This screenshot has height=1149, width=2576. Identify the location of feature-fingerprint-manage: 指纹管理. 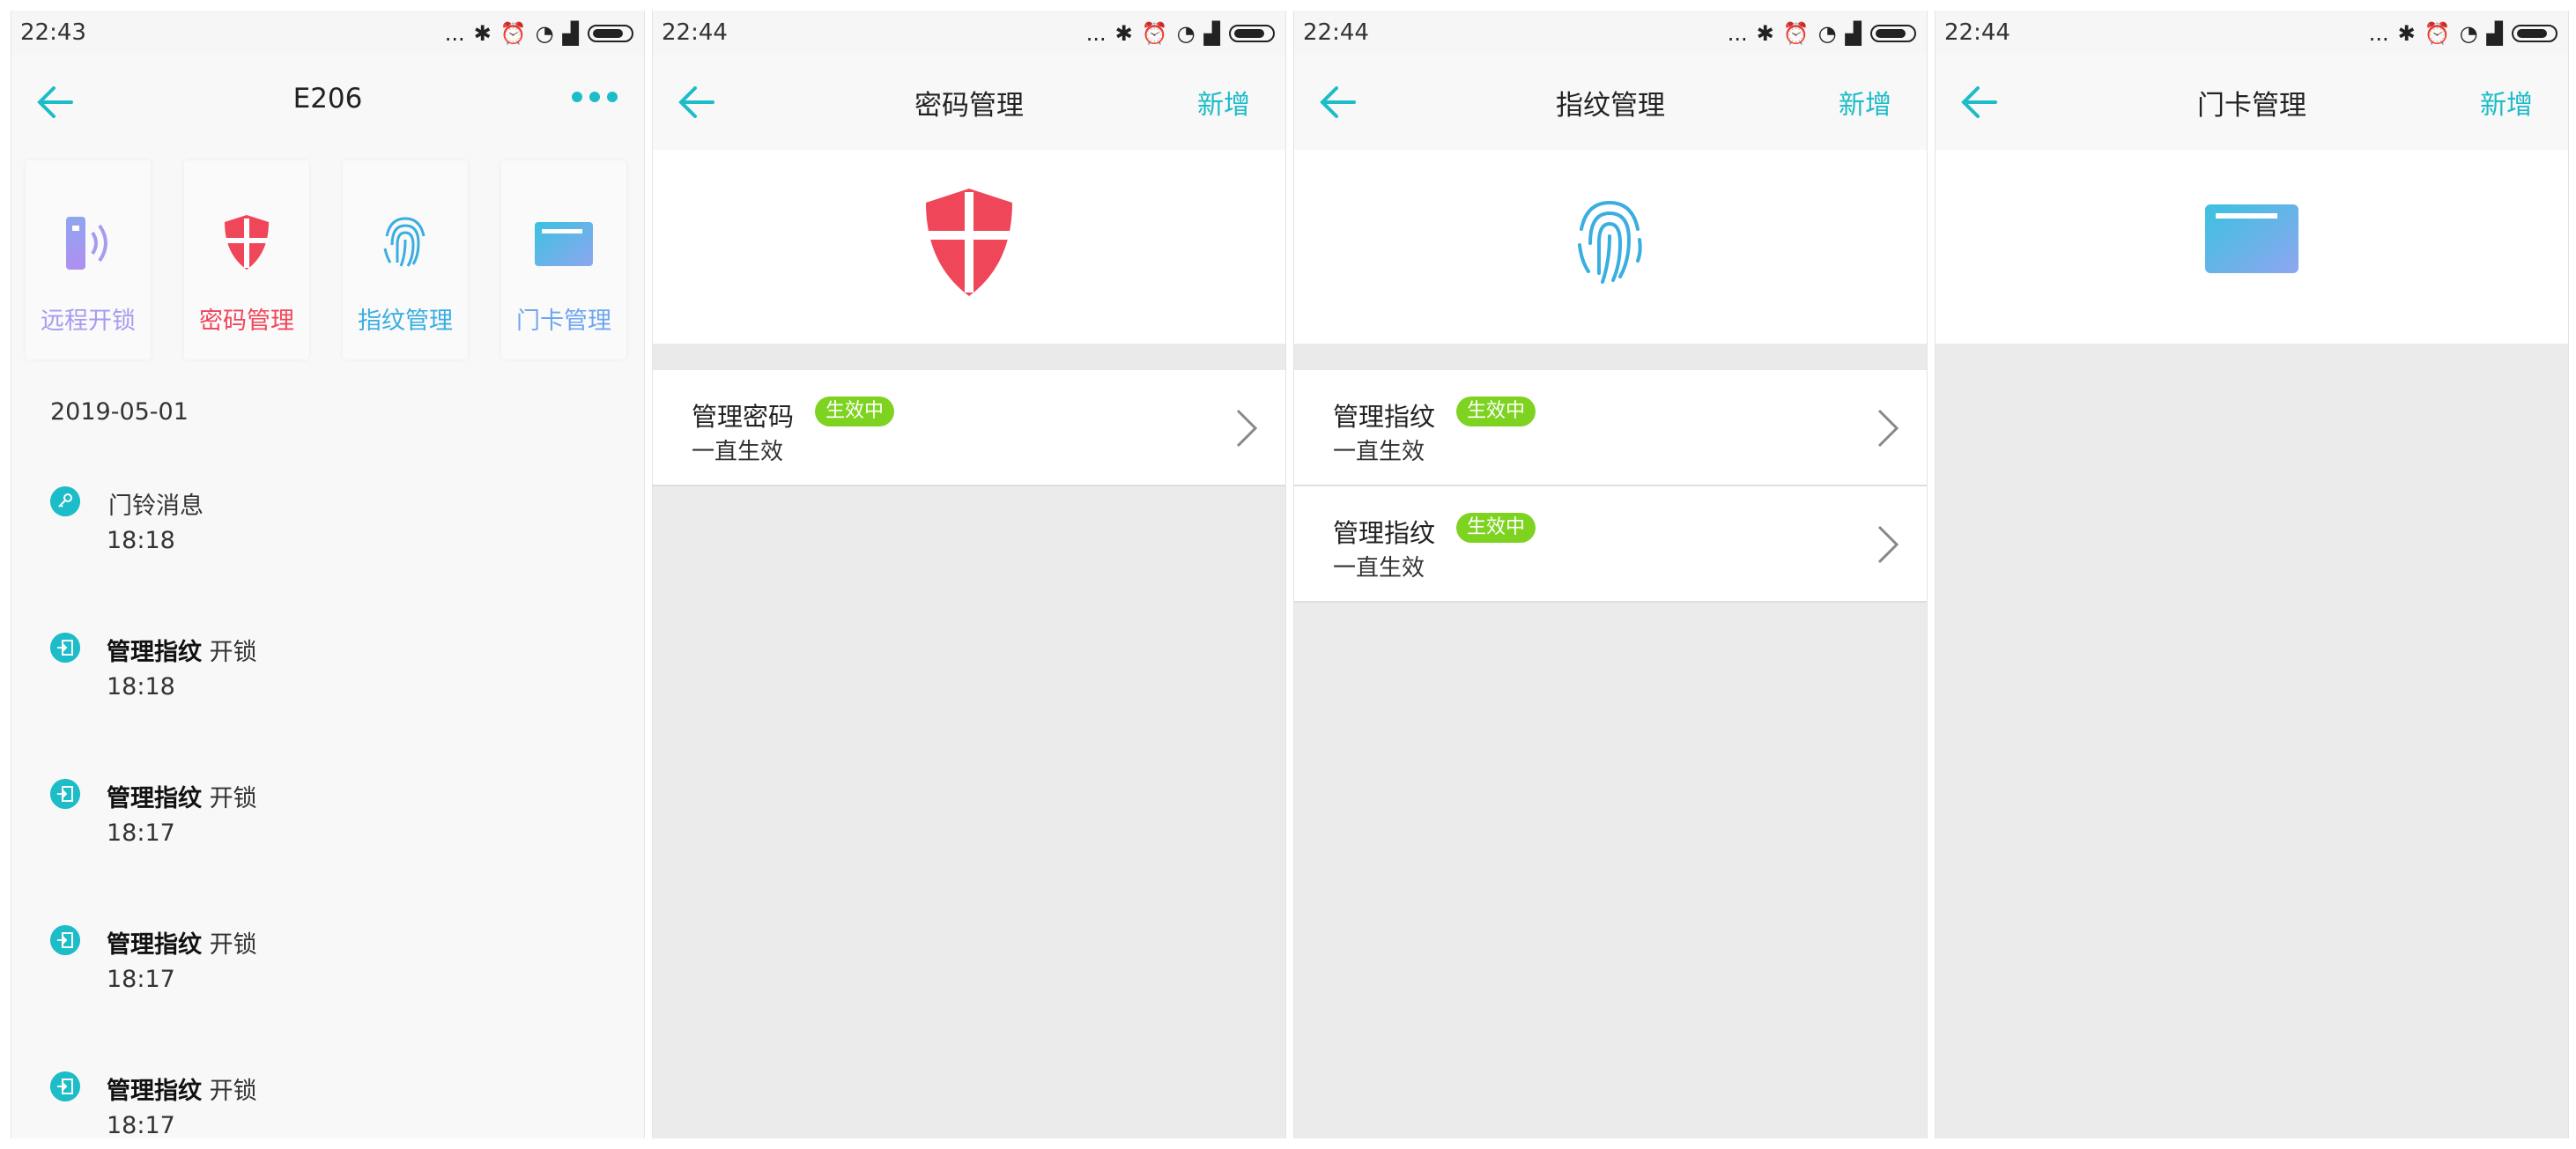
(405, 260).